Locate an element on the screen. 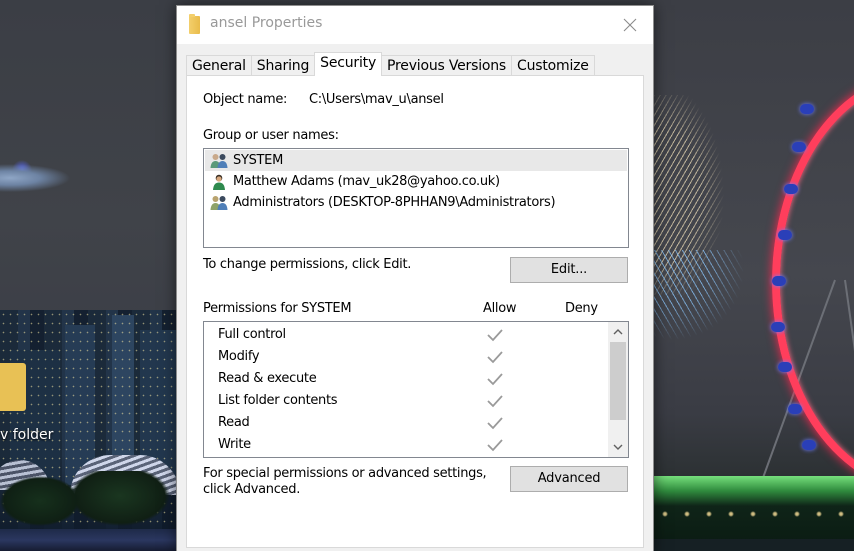 This screenshot has height=551, width=854. single-user-icon is located at coordinates (219, 182).